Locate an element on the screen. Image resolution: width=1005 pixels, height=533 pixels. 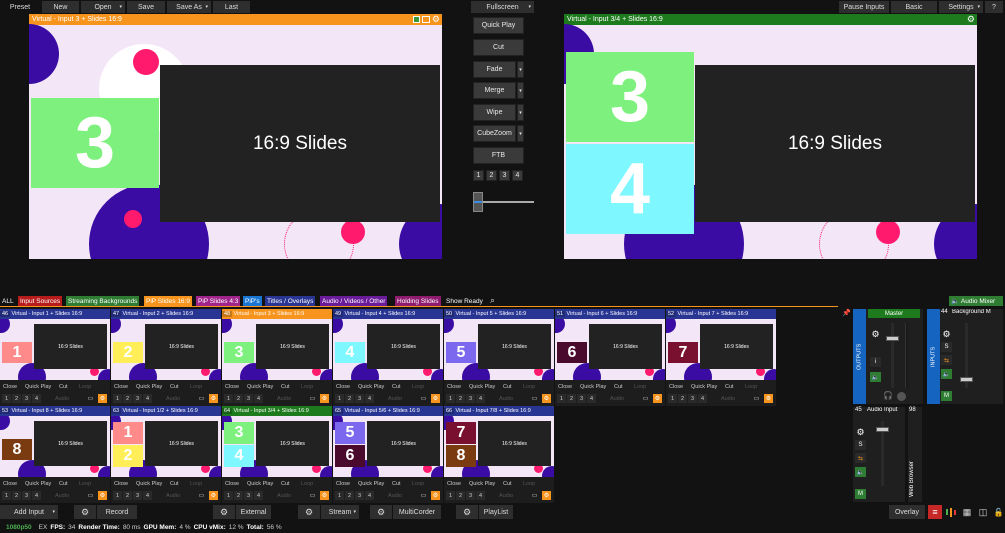
tab-all: ALL is located at coordinates (8, 301).